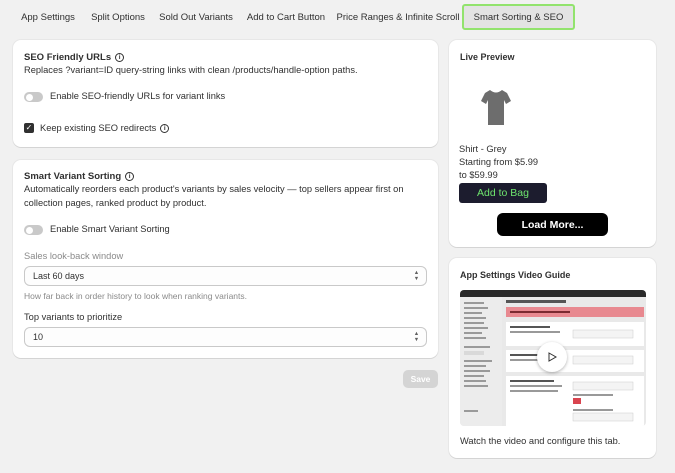 The width and height of the screenshot is (675, 473). Describe the element at coordinates (518, 17) in the screenshot. I see `tab-smart-sorting-seo: Smart Sorting & SEO` at that location.